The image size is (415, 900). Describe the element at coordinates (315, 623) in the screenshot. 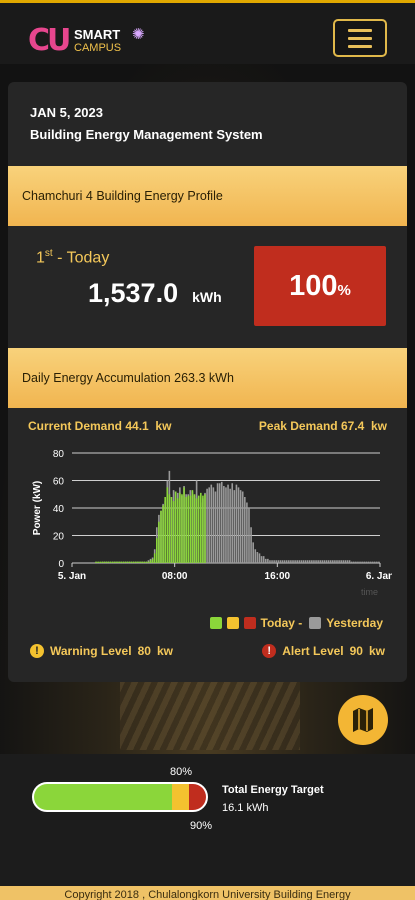

I see `legend-grey-swatch` at that location.